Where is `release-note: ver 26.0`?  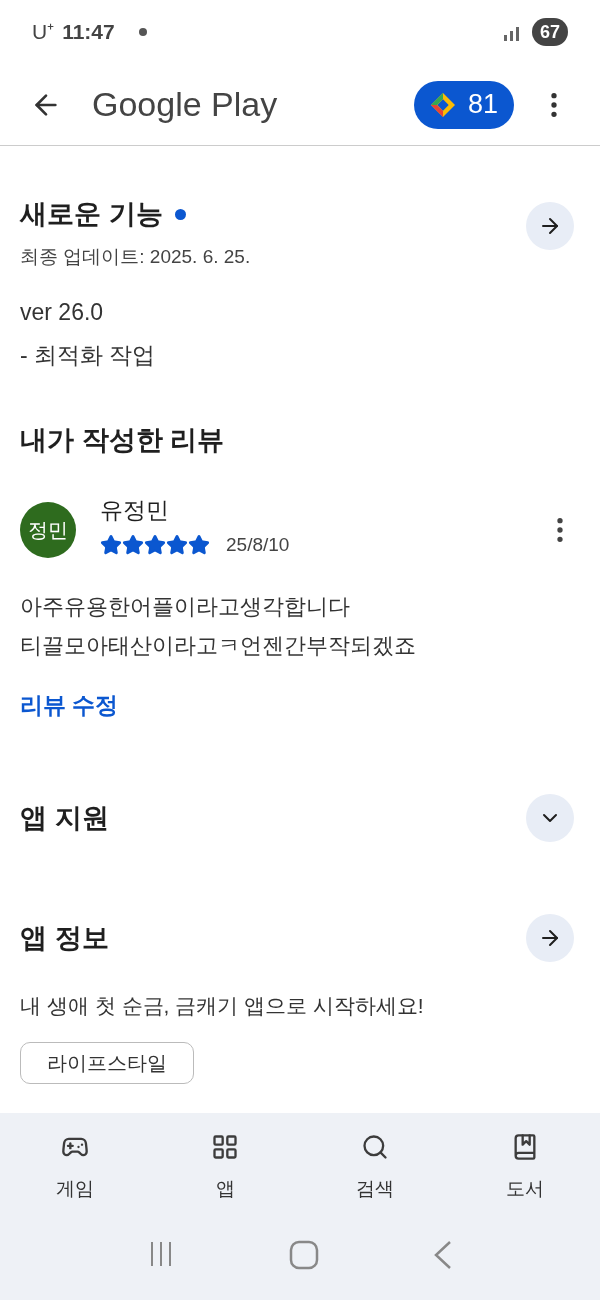
release-note: ver 26.0 is located at coordinates (62, 312).